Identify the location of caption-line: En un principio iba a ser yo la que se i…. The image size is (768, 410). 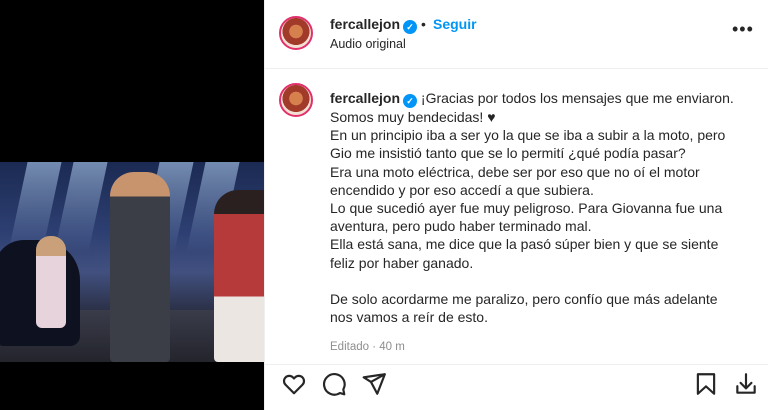
(528, 135).